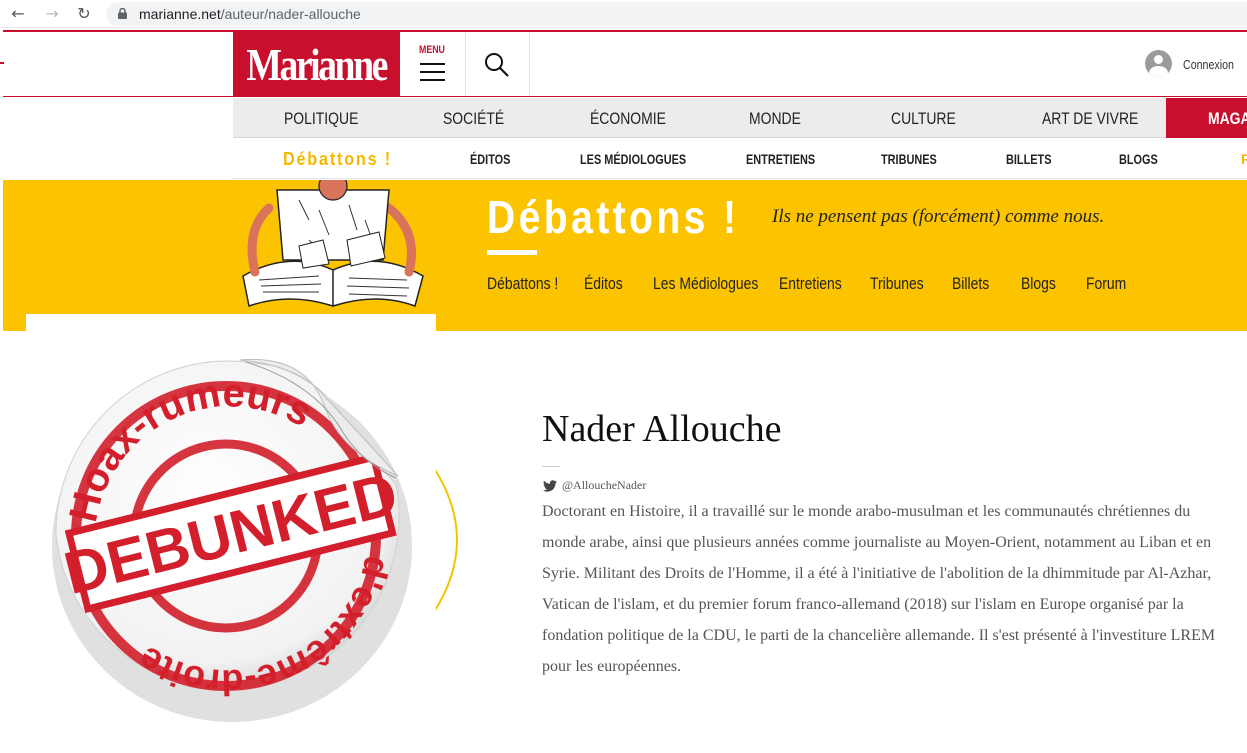  What do you see at coordinates (490, 159) in the screenshot?
I see `subnav-item-editos: ÉDITOS` at bounding box center [490, 159].